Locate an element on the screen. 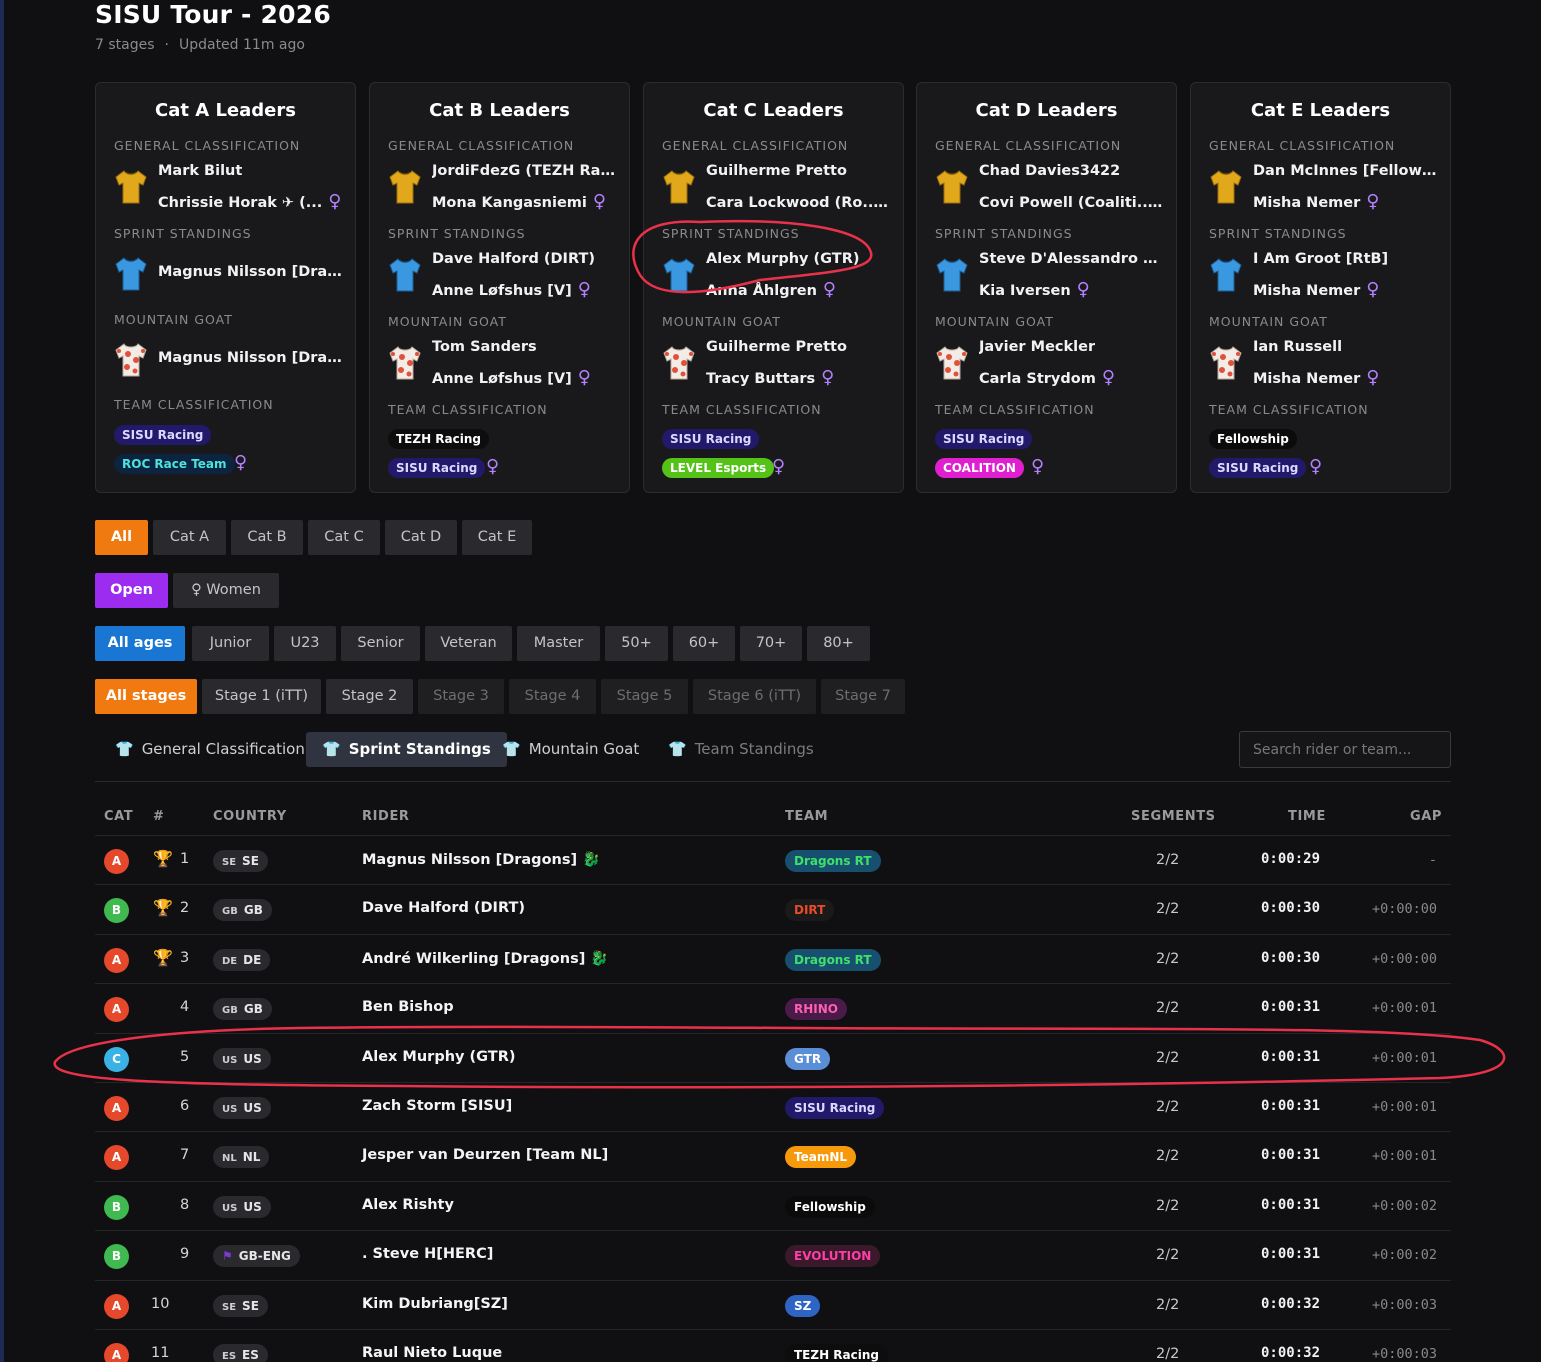 This screenshot has width=1541, height=1362. team-badge: DIRT is located at coordinates (810, 910).